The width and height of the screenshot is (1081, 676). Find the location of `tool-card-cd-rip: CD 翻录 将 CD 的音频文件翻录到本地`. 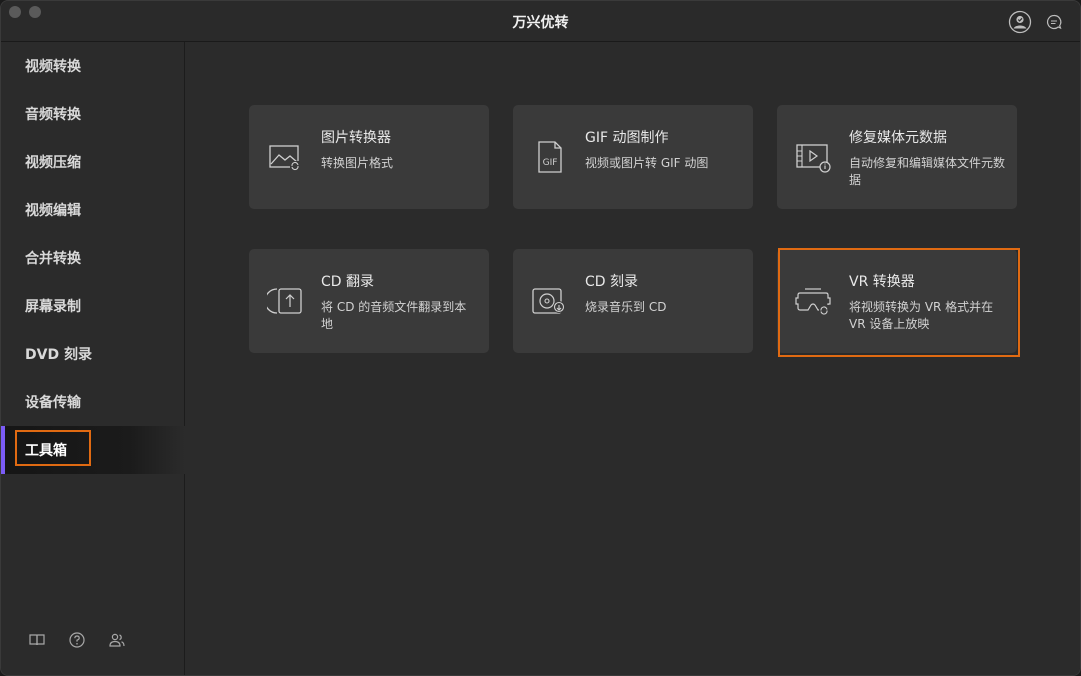

tool-card-cd-rip: CD 翻录 将 CD 的音频文件翻录到本地 is located at coordinates (369, 301).